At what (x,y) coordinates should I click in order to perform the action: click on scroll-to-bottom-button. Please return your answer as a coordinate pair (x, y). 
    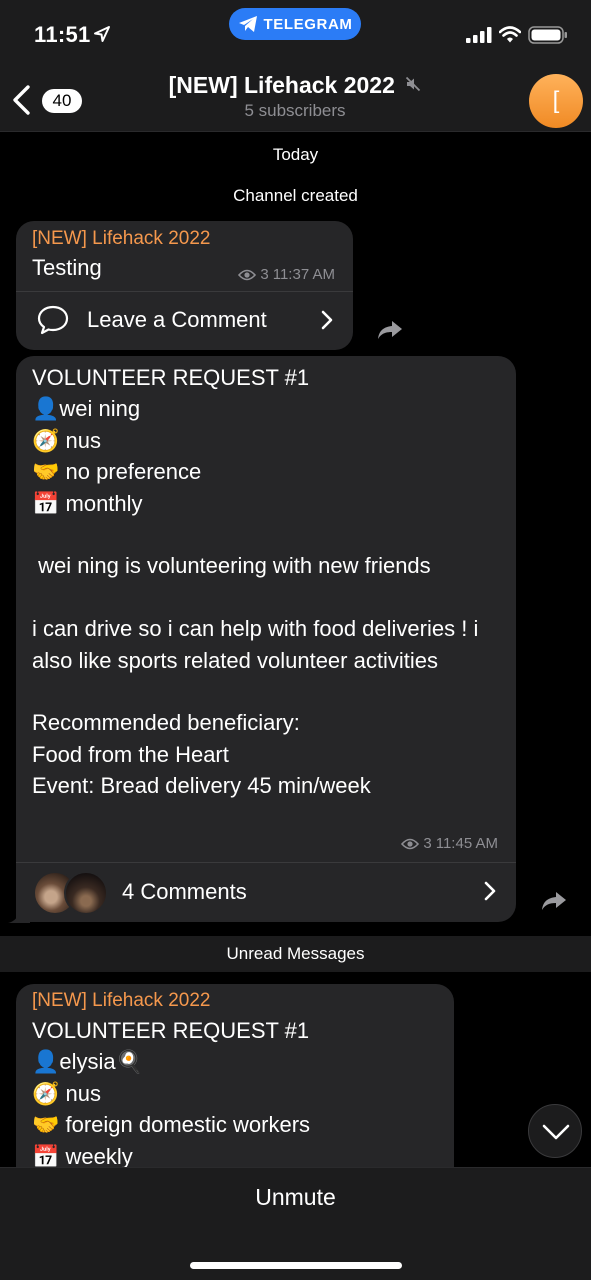
    Looking at the image, I should click on (555, 1131).